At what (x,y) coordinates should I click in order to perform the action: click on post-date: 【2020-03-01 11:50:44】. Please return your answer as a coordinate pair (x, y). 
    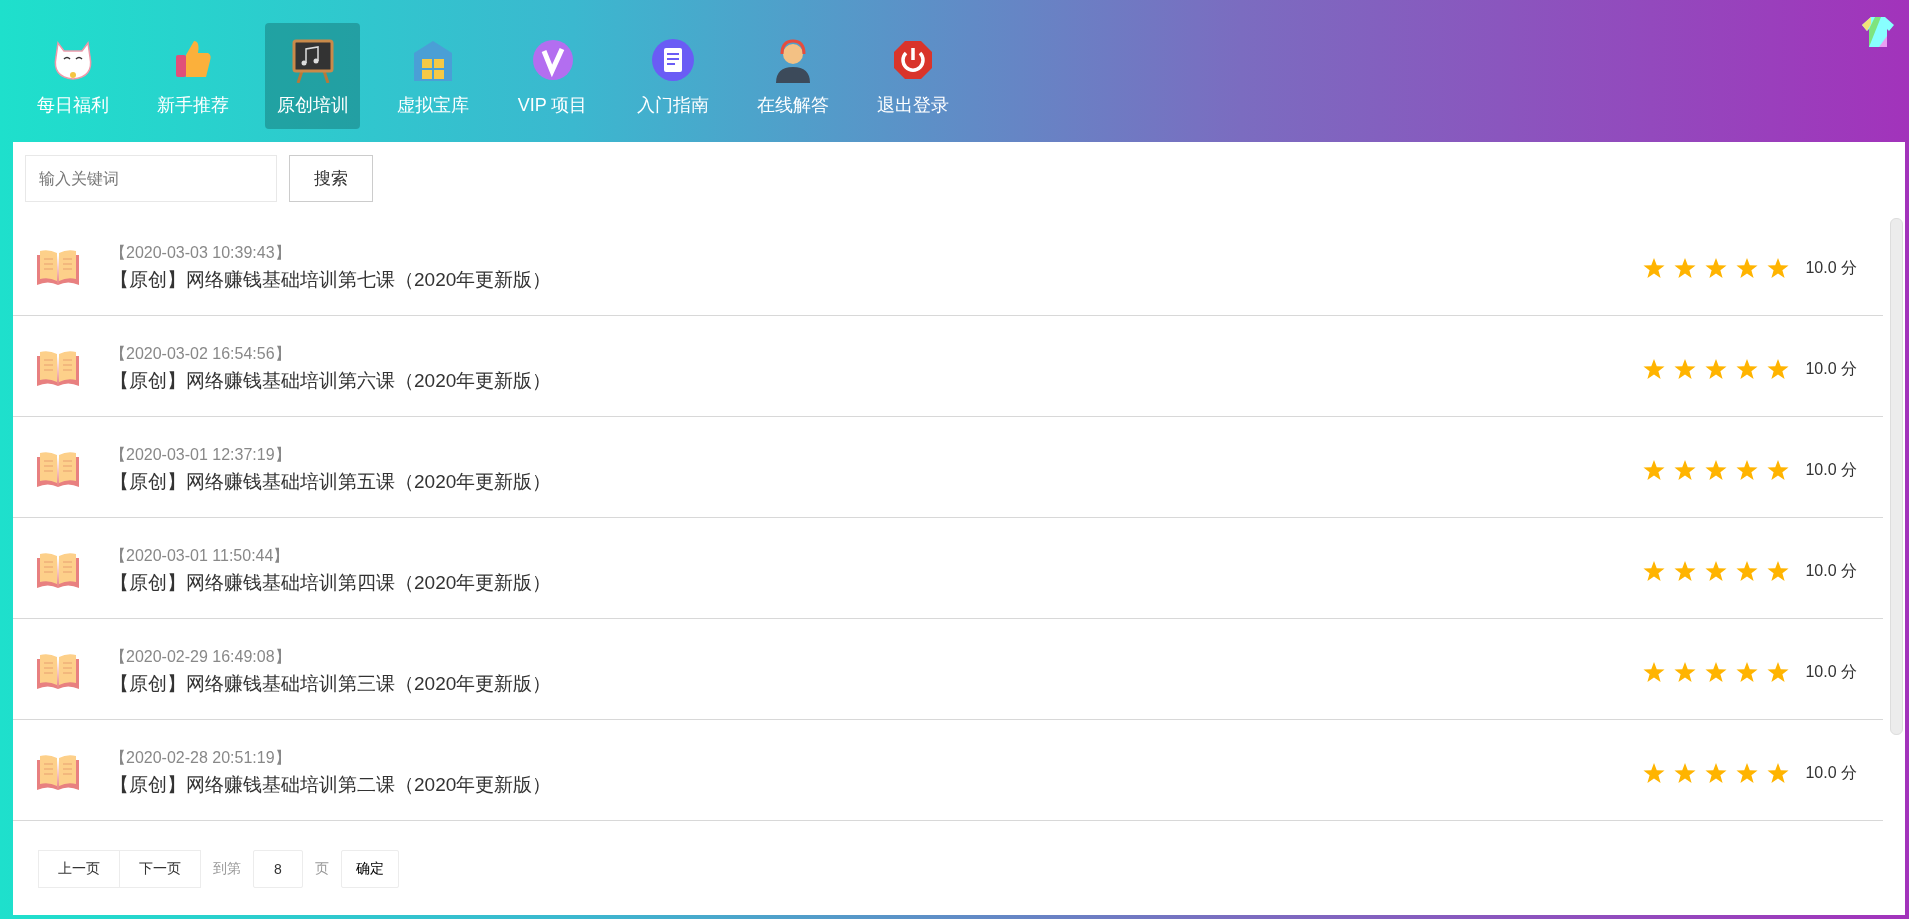
    Looking at the image, I should click on (200, 556).